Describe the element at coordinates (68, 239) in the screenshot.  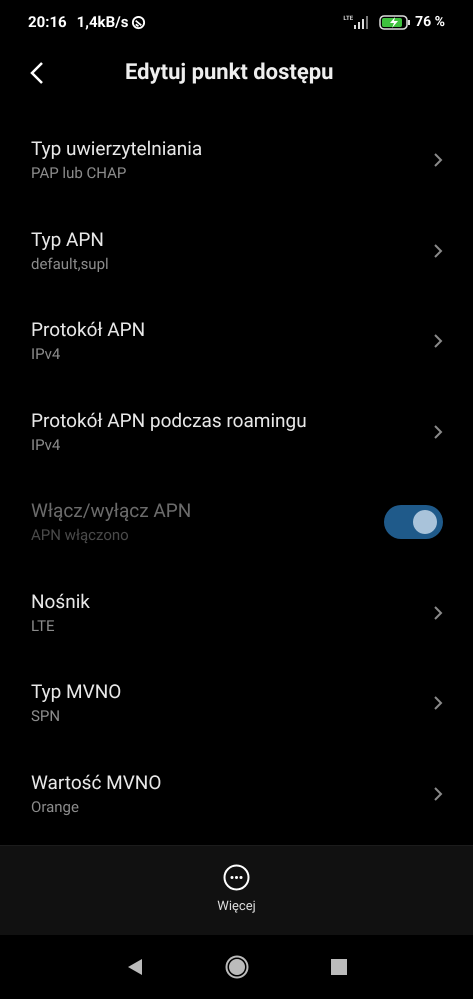
I see `setting-title: Typ APN` at that location.